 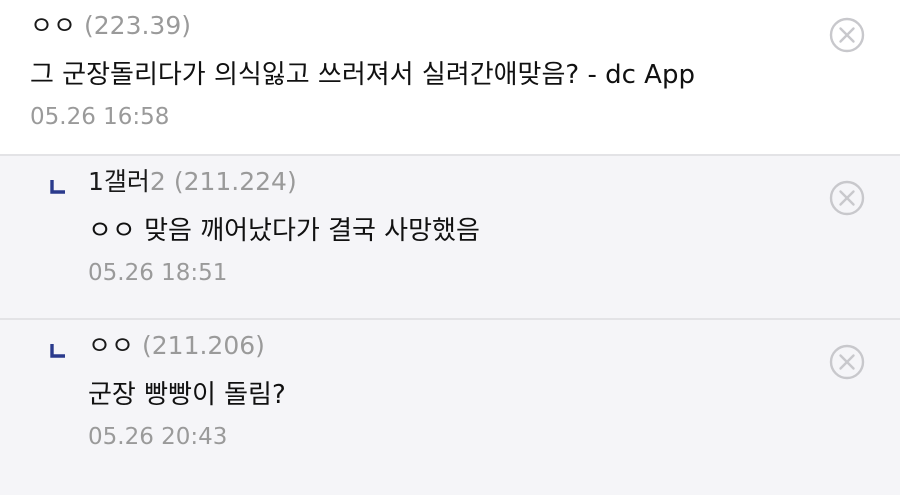 What do you see at coordinates (137, 25) in the screenshot?
I see `ip-address: (223.39)` at bounding box center [137, 25].